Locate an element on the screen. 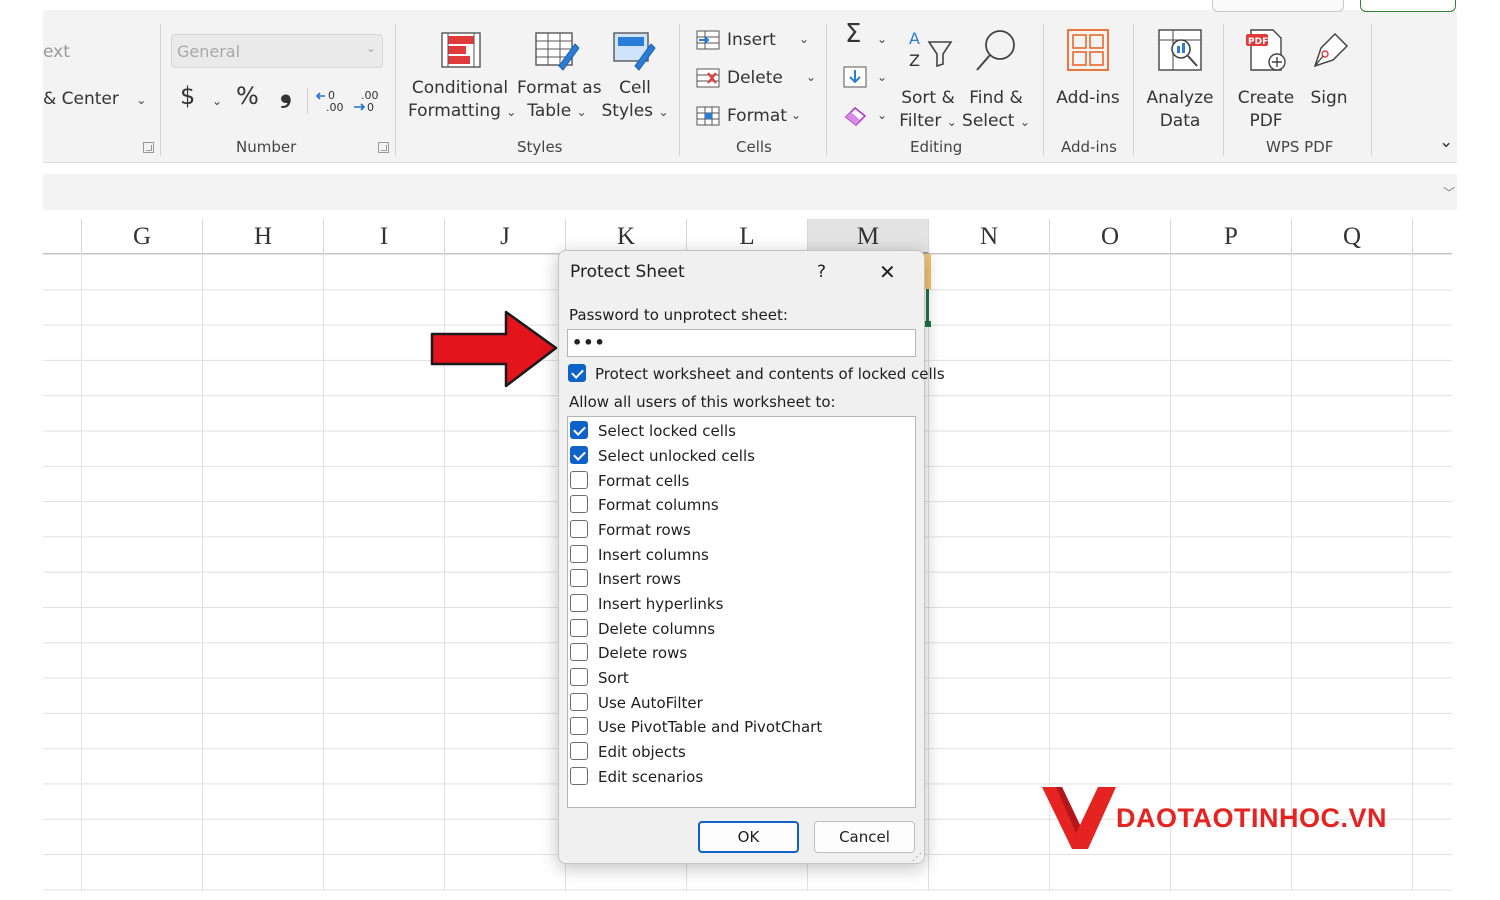 The width and height of the screenshot is (1500, 900). permission-label: Insert hyperlinks is located at coordinates (661, 604).